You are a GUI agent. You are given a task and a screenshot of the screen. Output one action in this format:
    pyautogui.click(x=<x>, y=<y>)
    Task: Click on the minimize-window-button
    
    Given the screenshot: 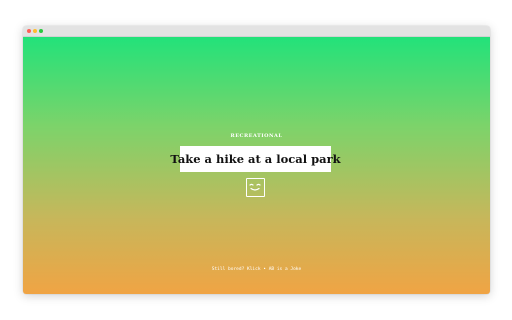 What is the action you would take?
    pyautogui.click(x=35, y=31)
    